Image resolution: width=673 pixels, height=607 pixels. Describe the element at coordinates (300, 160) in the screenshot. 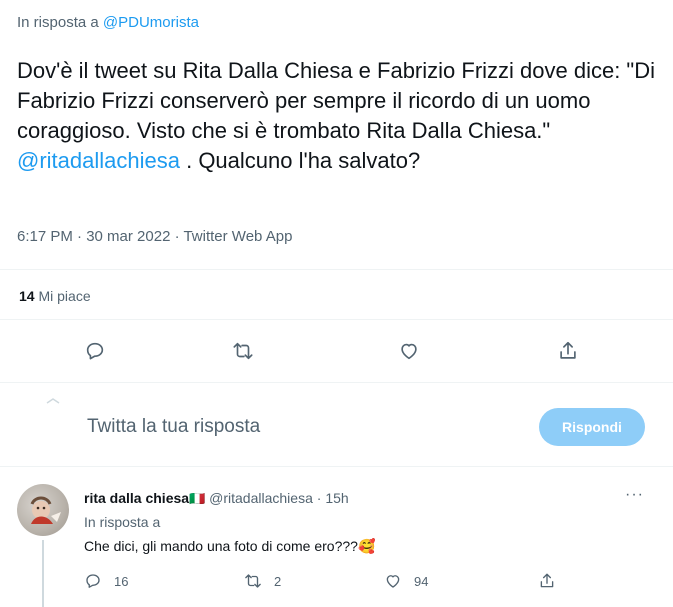

I see `tweet-text-part2: . Qualcuno l'ha salvato?` at that location.